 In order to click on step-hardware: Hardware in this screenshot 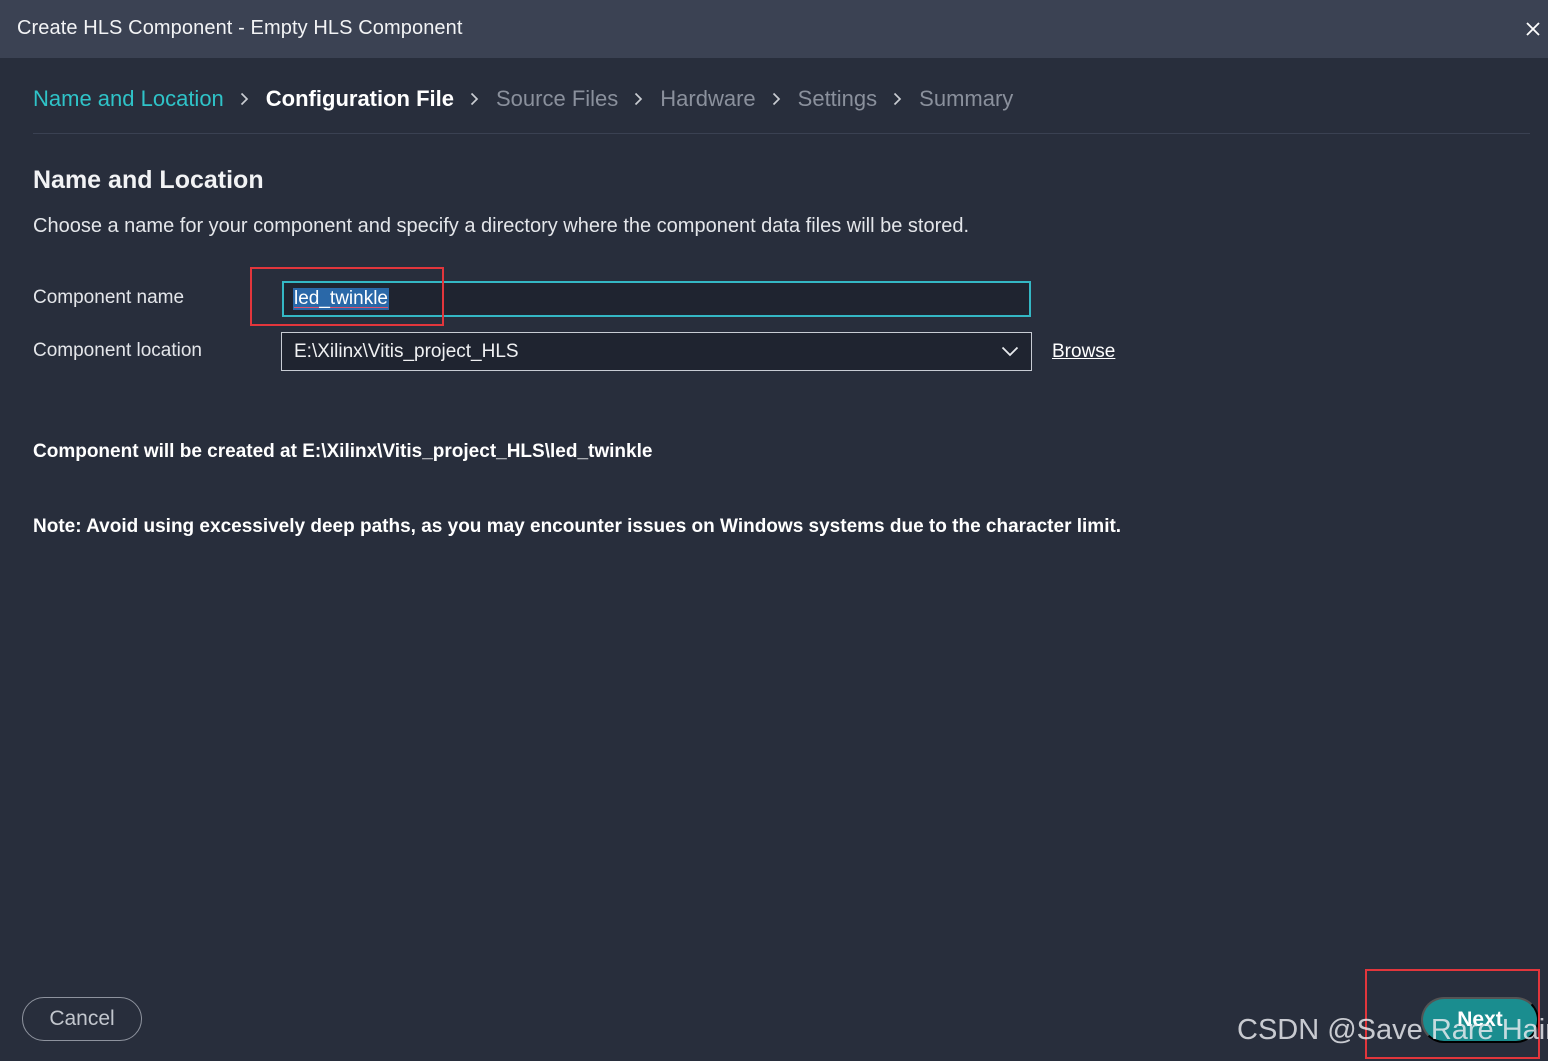, I will do `click(708, 98)`.